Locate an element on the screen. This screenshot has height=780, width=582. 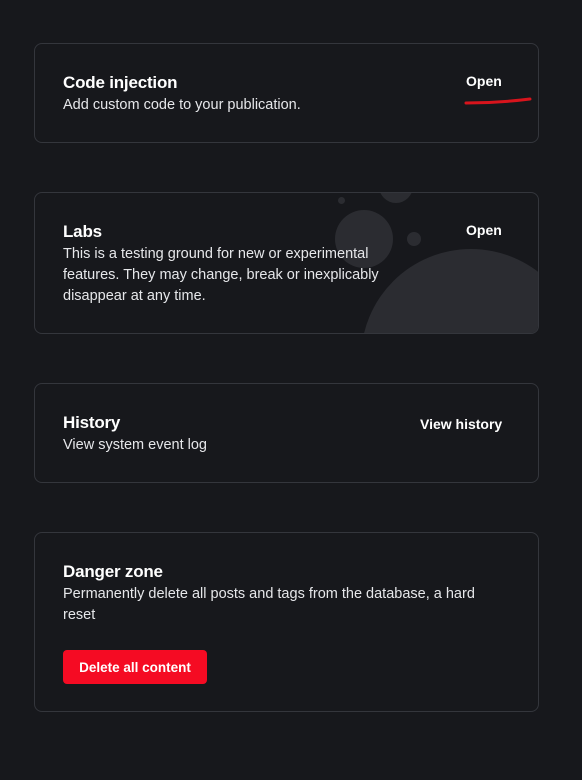
decorative-tiny-bubble is located at coordinates (341, 200).